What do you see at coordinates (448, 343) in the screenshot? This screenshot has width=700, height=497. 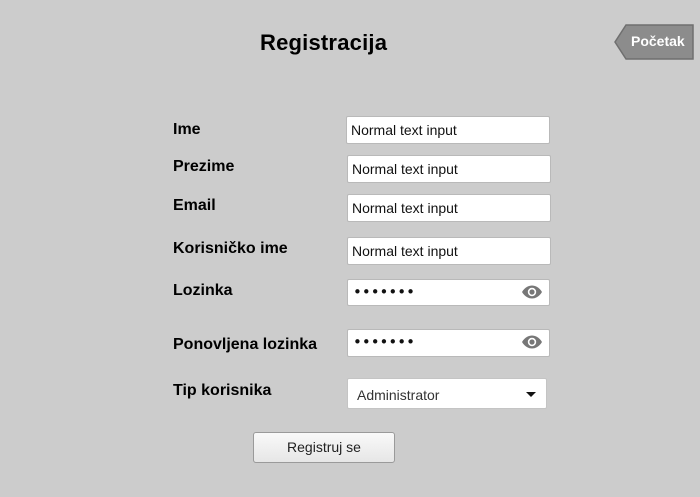 I see `password-repeat-field: •••••••` at bounding box center [448, 343].